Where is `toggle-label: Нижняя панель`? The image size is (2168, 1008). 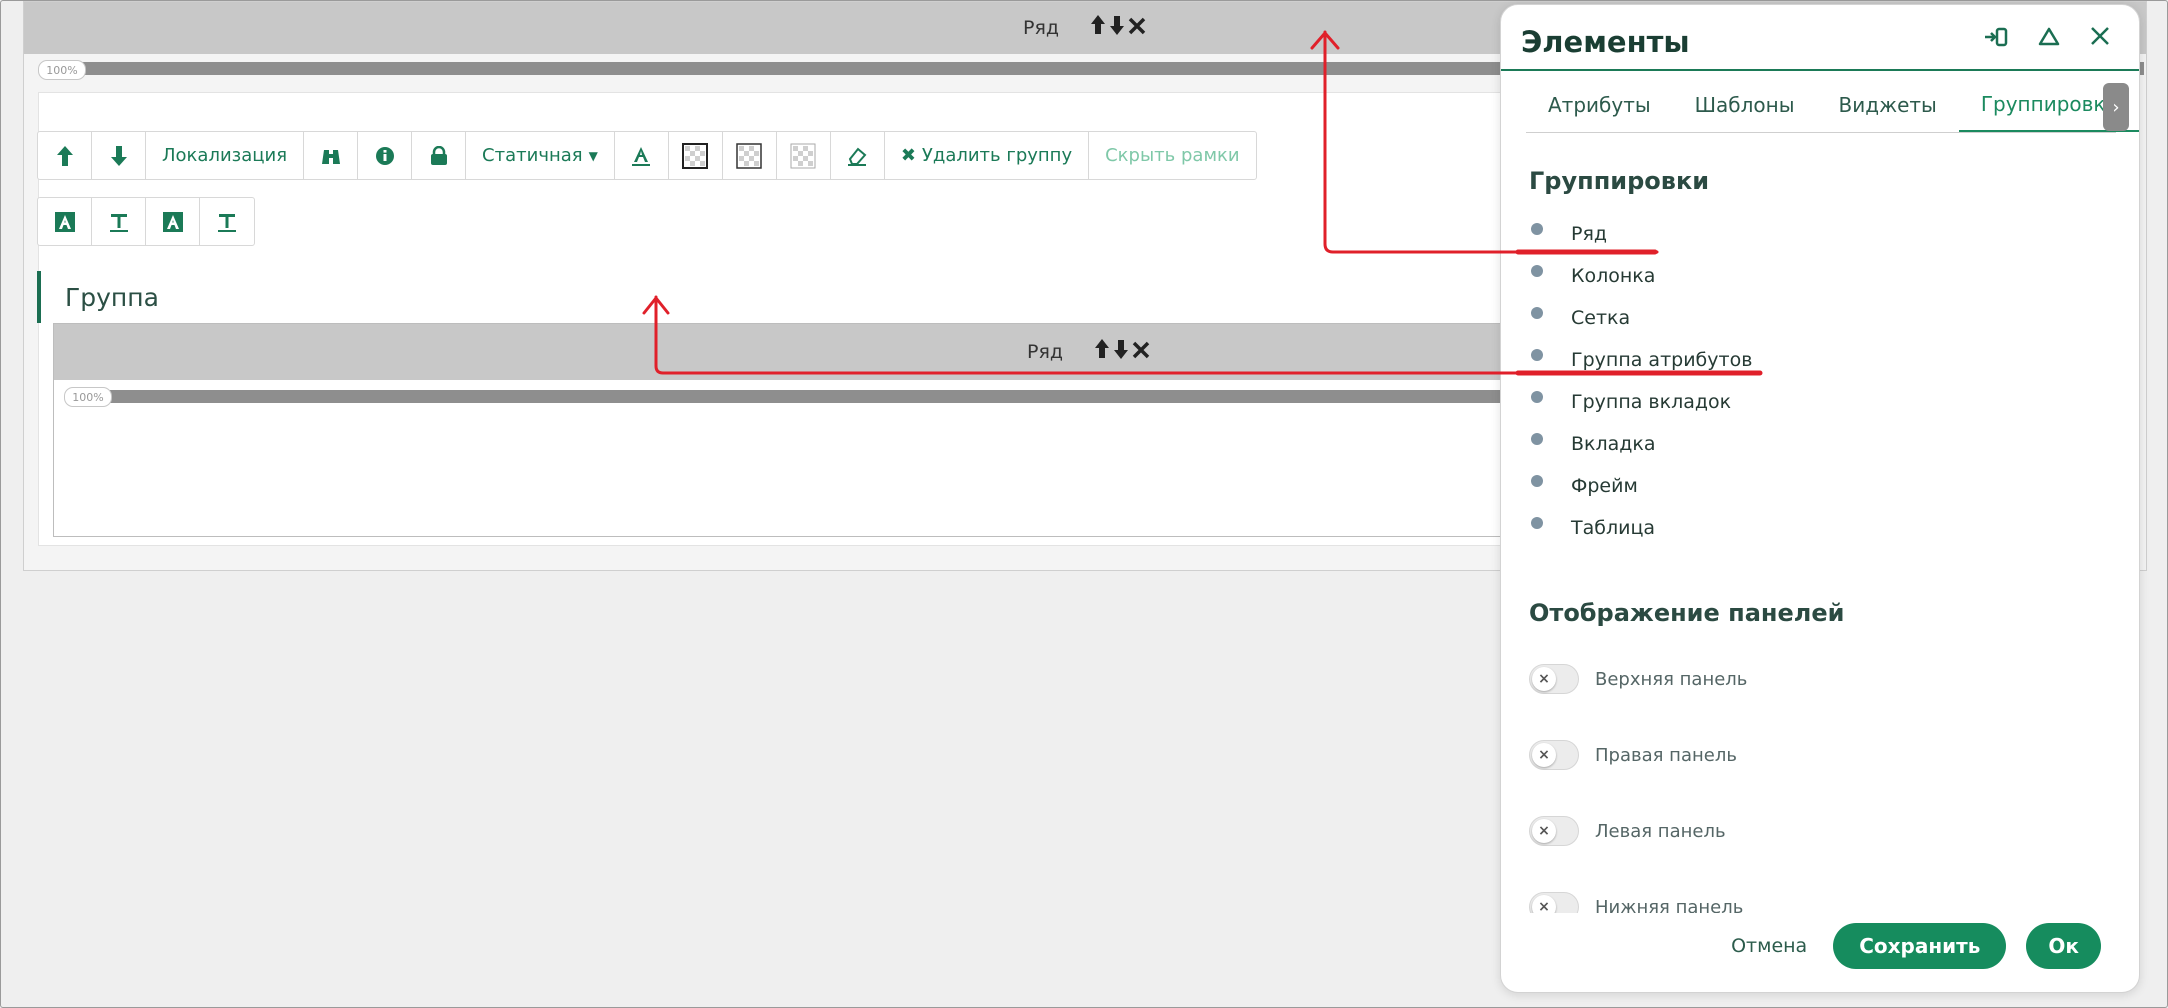
toggle-label: Нижняя панель is located at coordinates (1669, 905).